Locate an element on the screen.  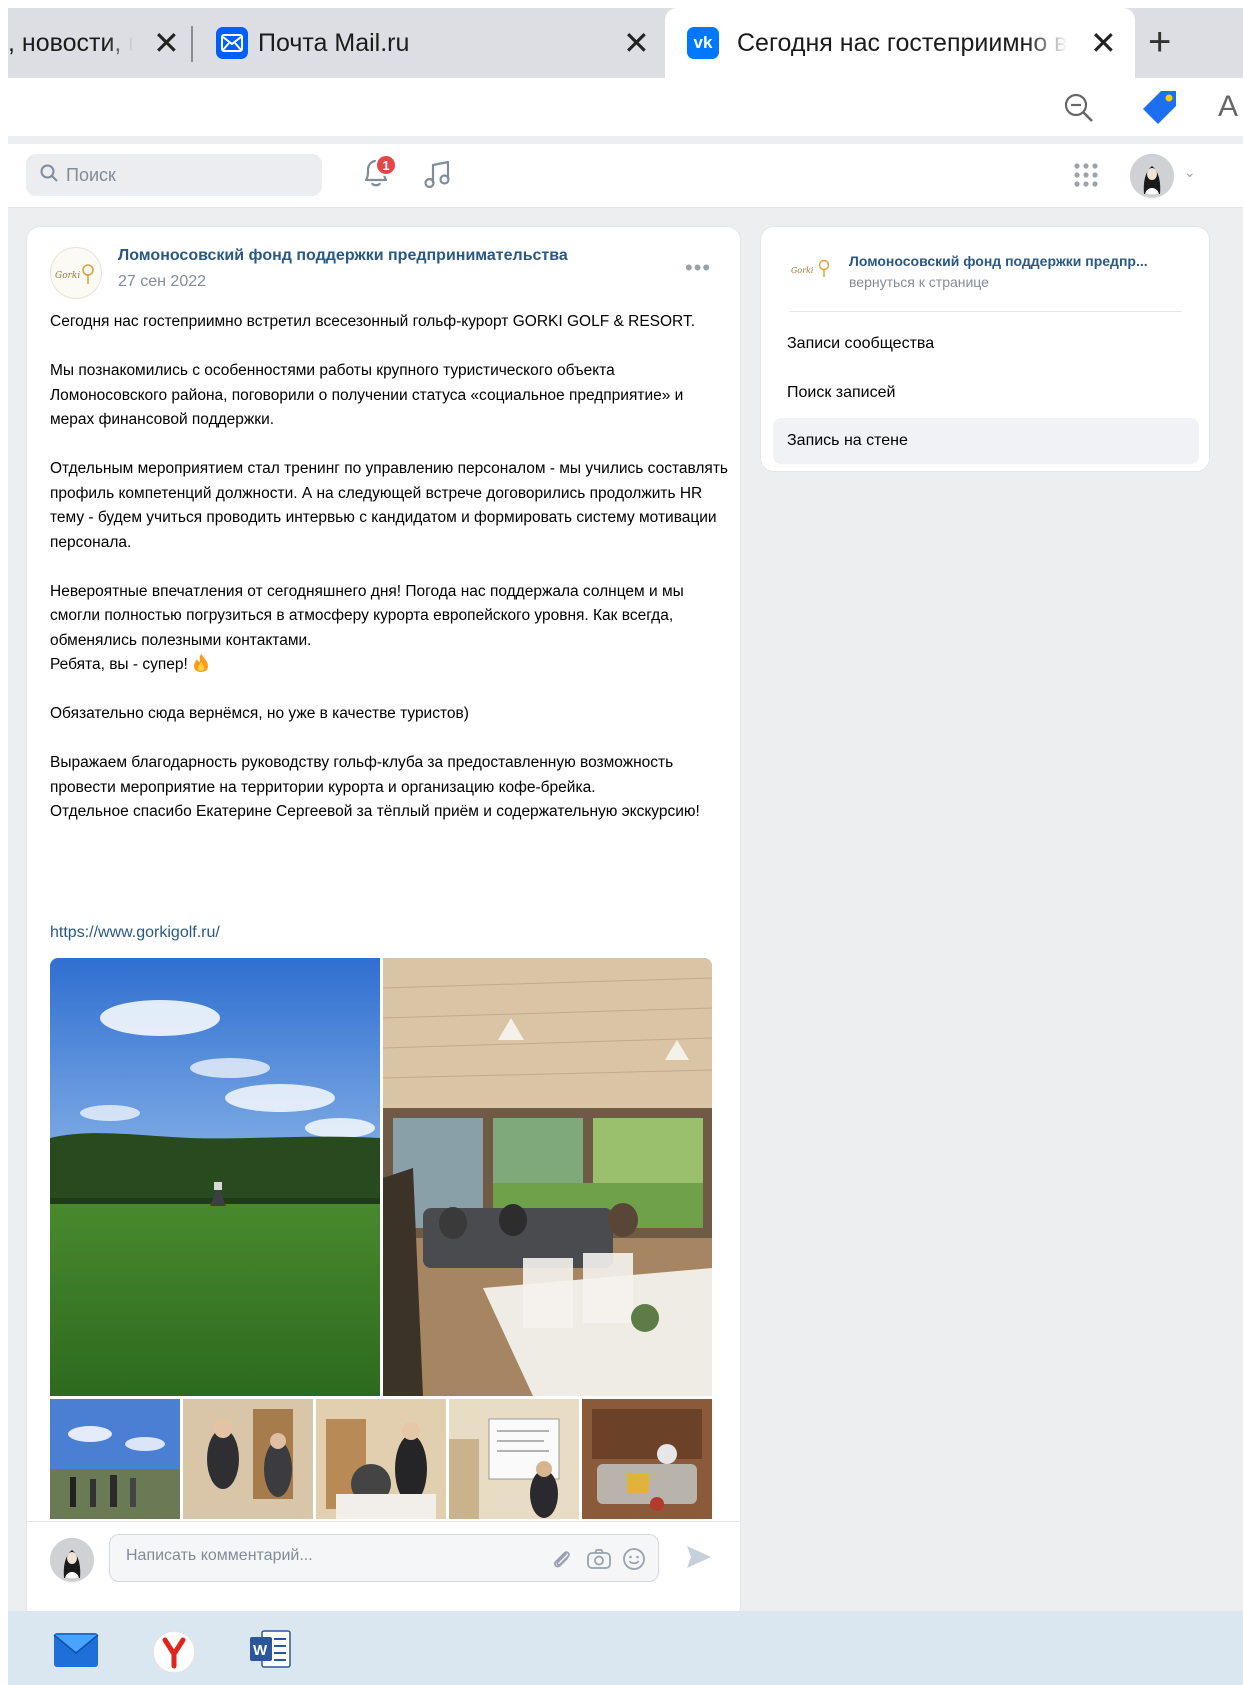
mail-favicon-icon is located at coordinates (232, 43).